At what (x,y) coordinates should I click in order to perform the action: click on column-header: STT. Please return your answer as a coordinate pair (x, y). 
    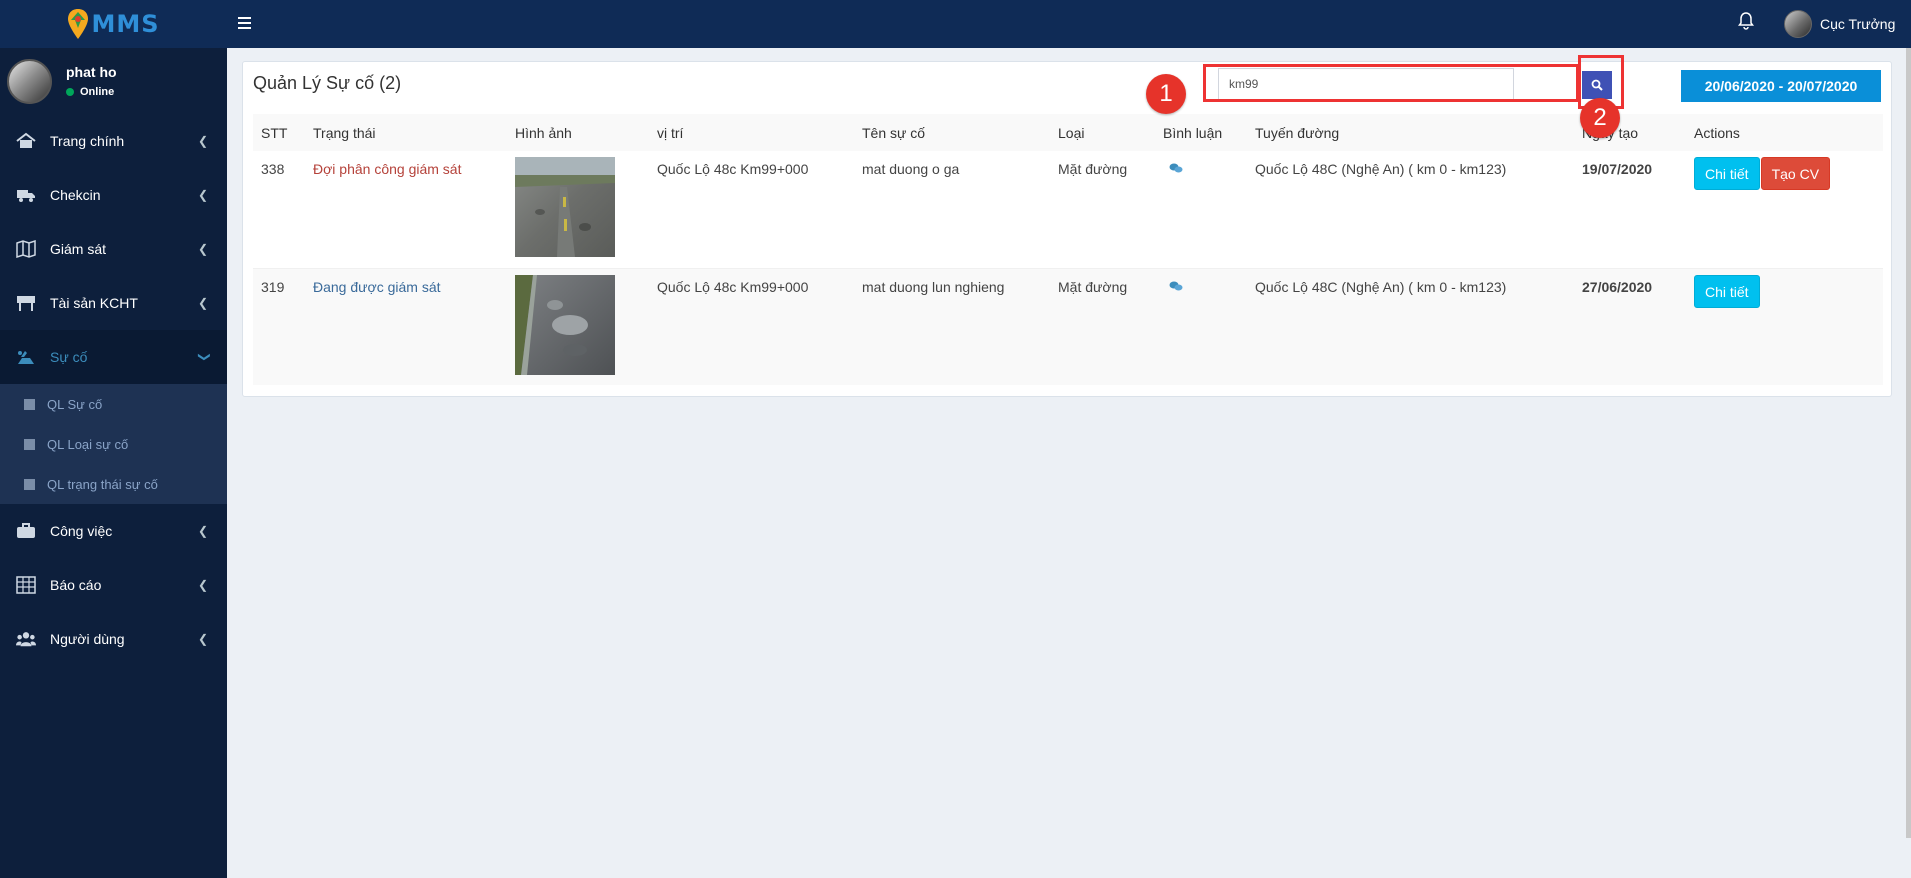
    Looking at the image, I should click on (279, 132).